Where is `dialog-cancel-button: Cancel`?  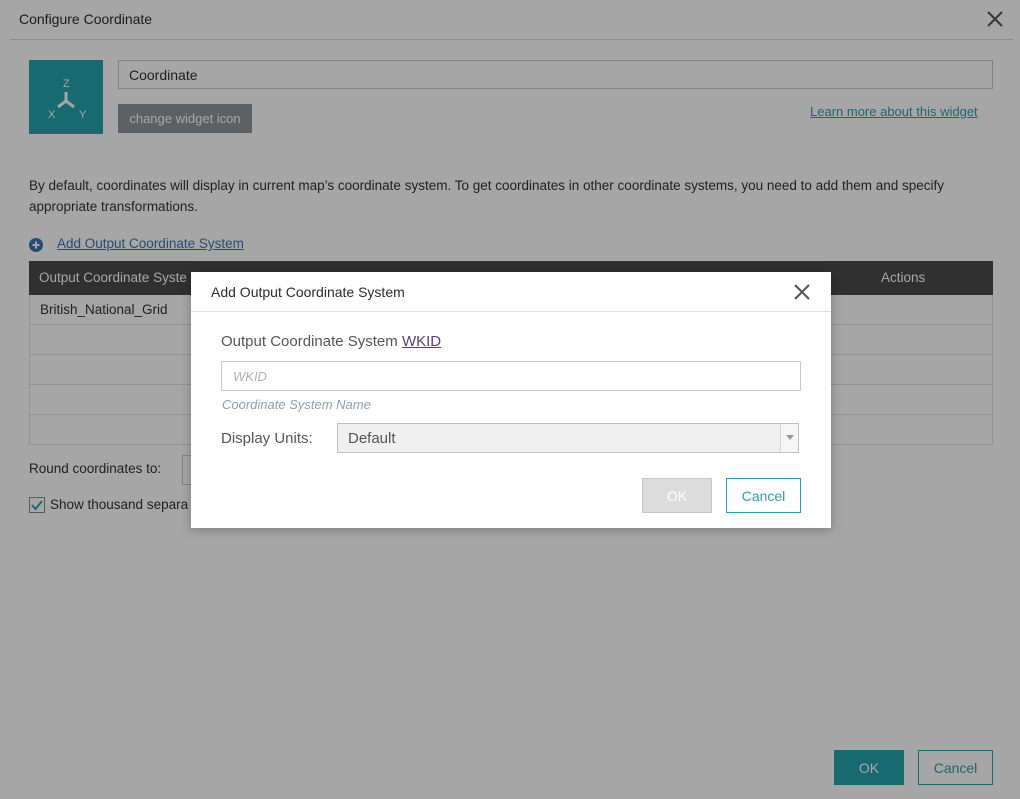 dialog-cancel-button: Cancel is located at coordinates (763, 495).